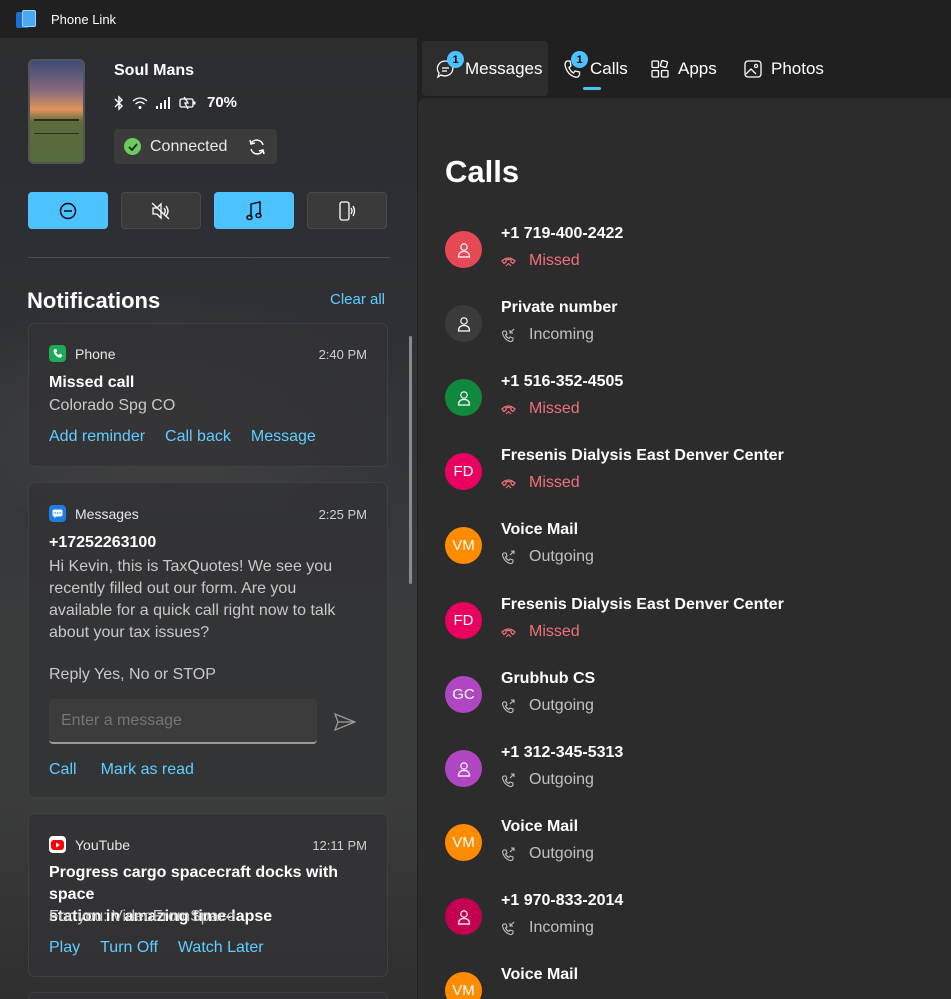  I want to click on image-icon, so click(753, 68).